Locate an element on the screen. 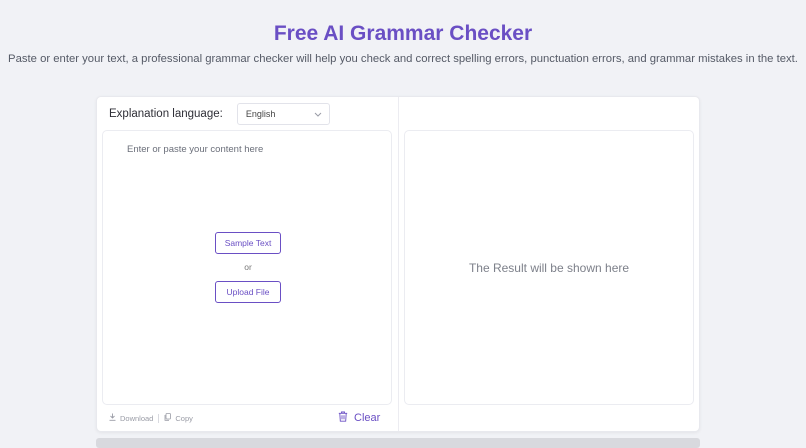 Image resolution: width=806 pixels, height=448 pixels. editor-footer-actions: Download Copy is located at coordinates (151, 418).